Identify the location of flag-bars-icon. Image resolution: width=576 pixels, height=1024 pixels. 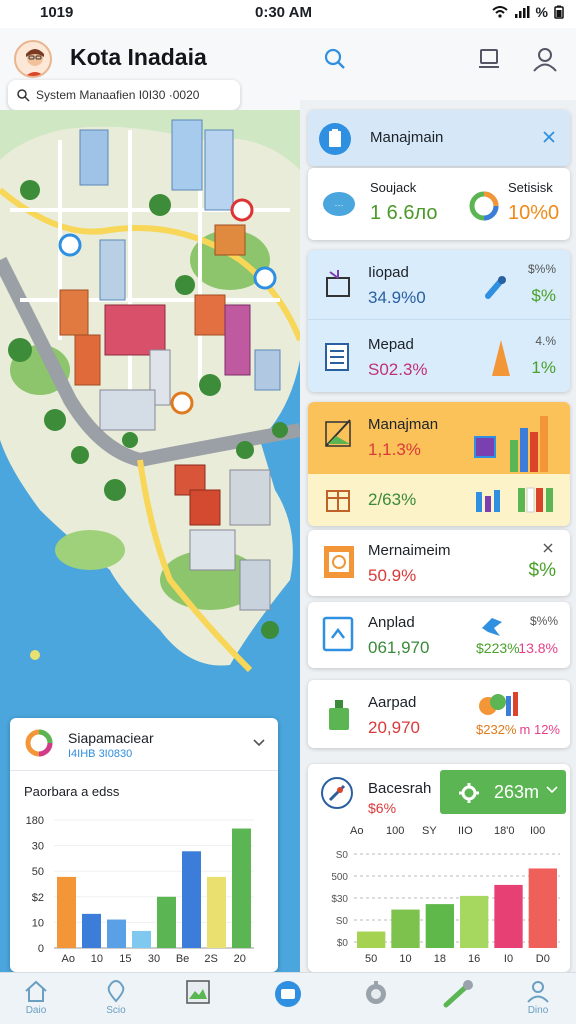
(535, 500).